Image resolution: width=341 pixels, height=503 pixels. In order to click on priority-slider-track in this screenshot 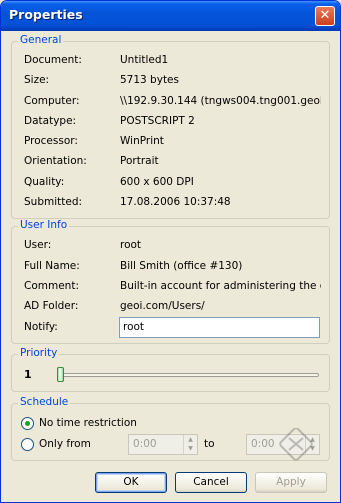, I will do `click(188, 375)`.